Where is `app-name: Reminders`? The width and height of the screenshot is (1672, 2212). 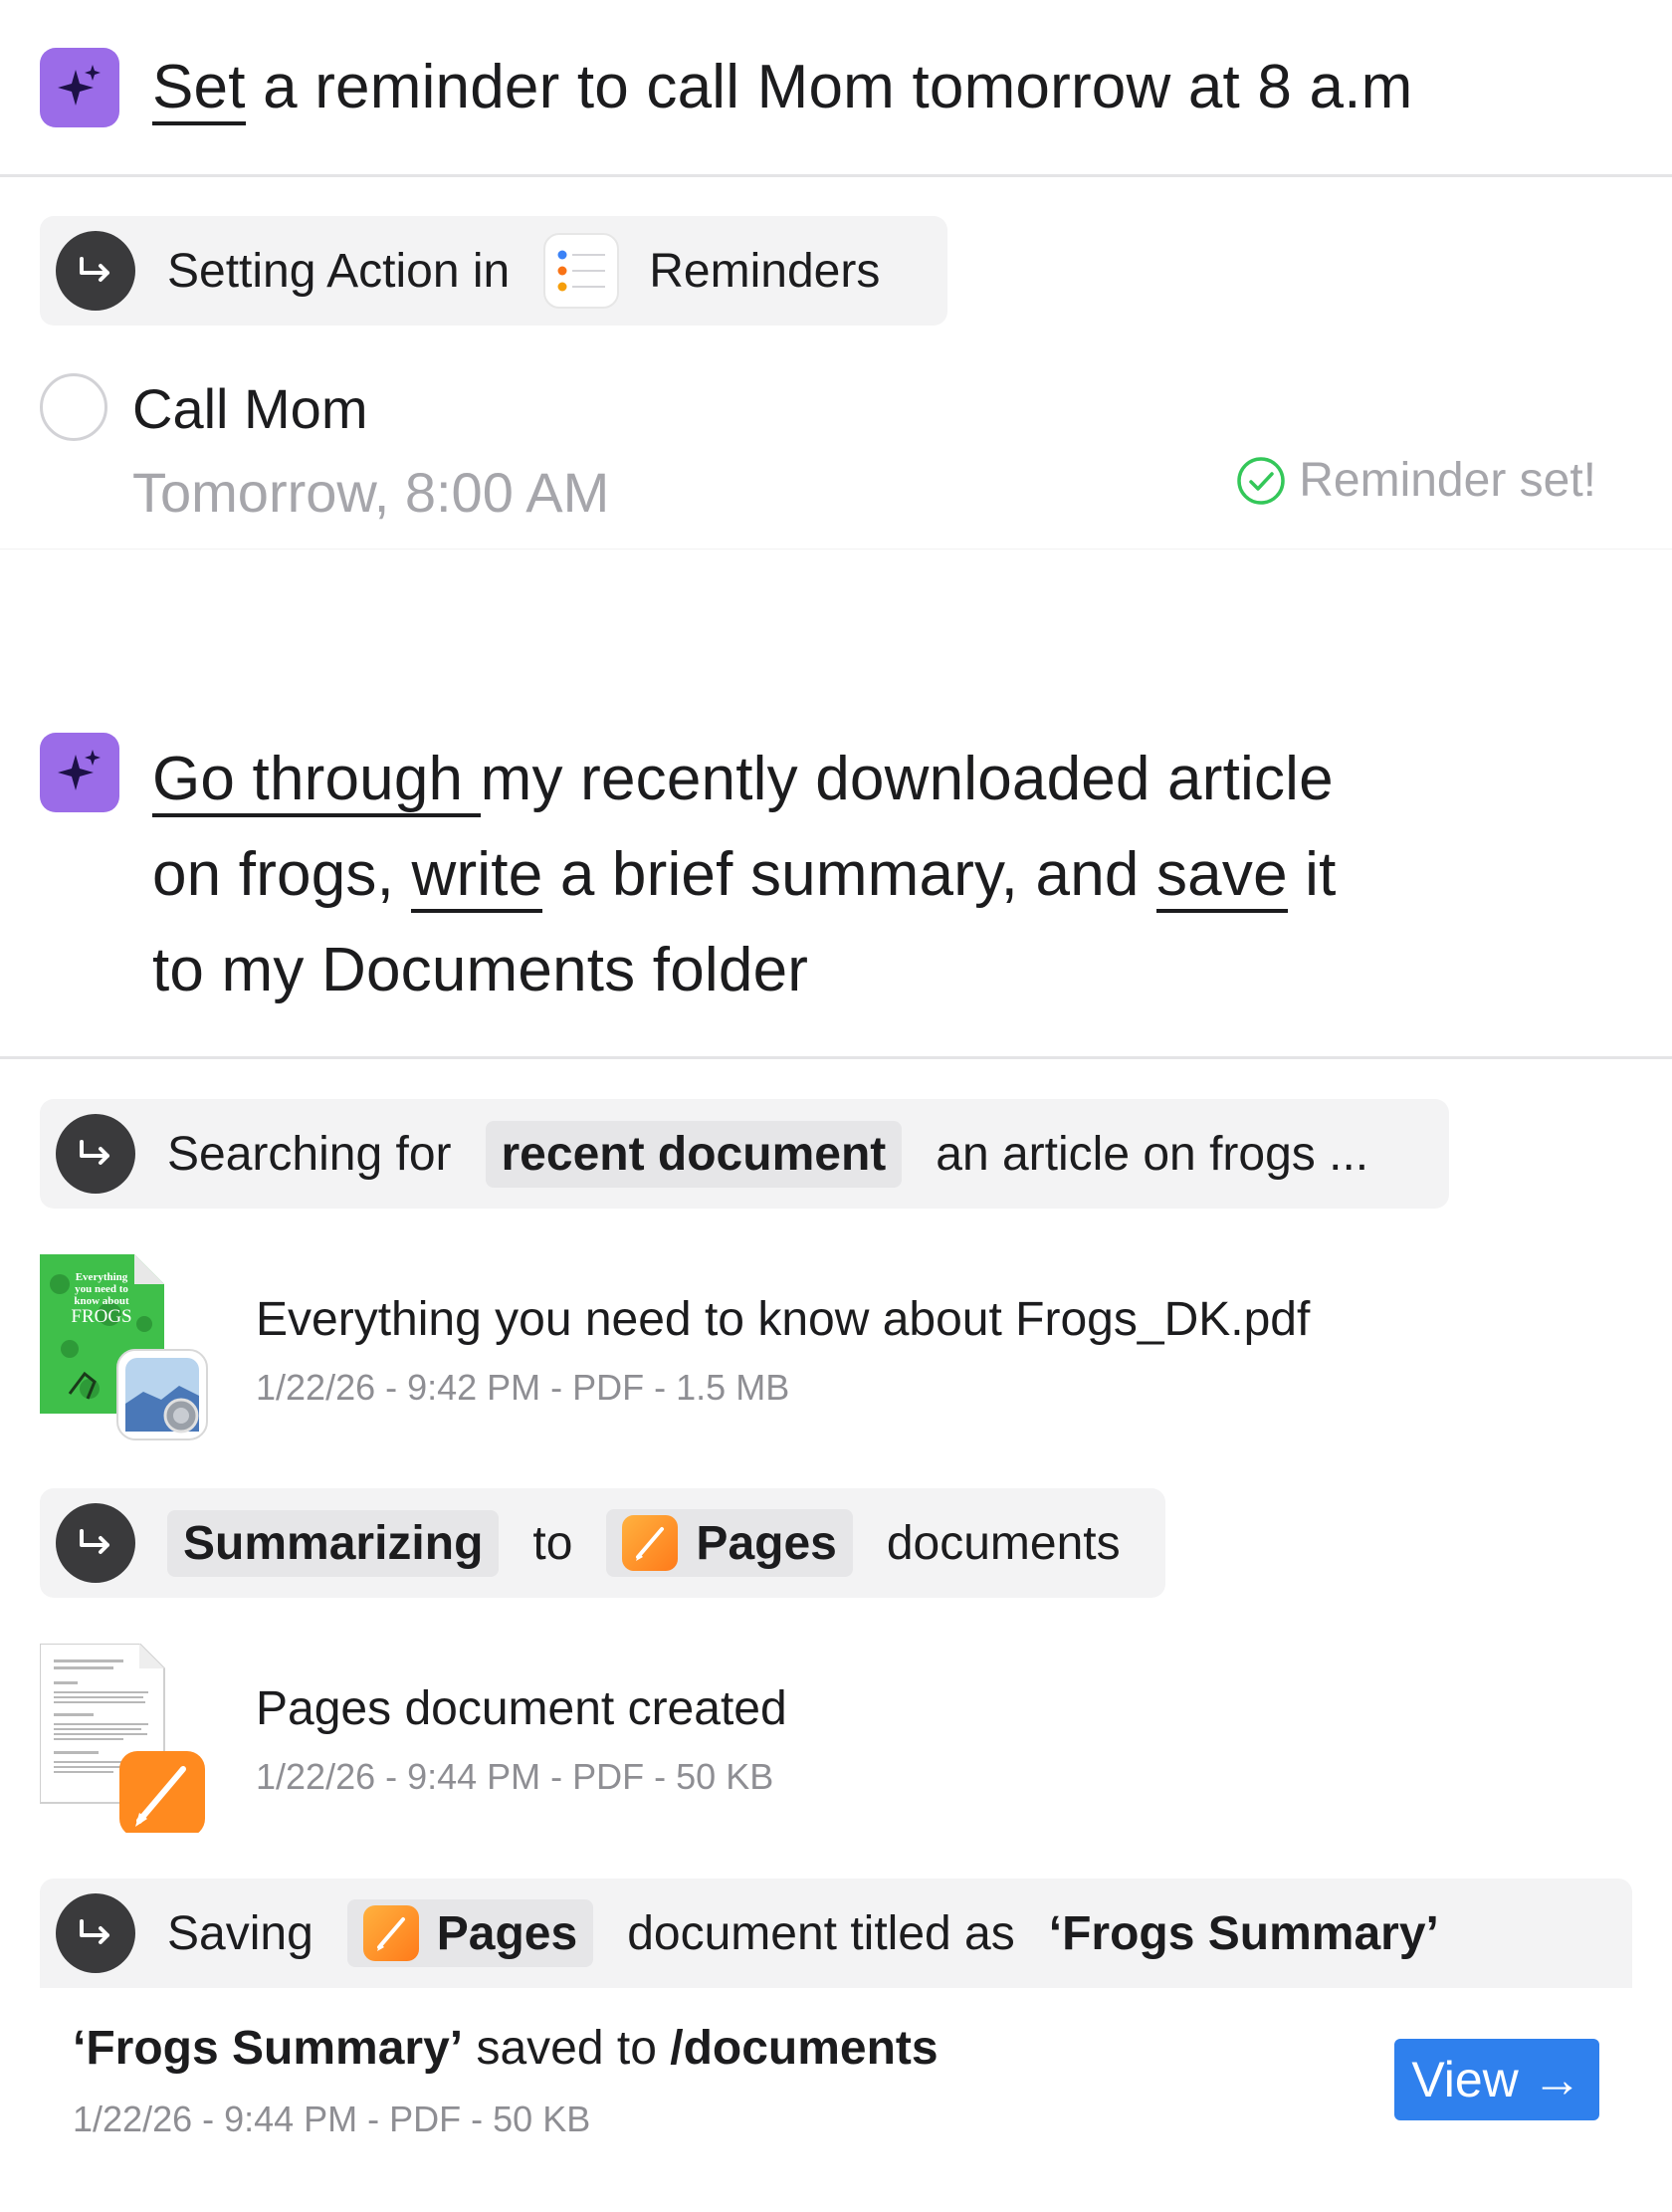
app-name: Reminders is located at coordinates (765, 271).